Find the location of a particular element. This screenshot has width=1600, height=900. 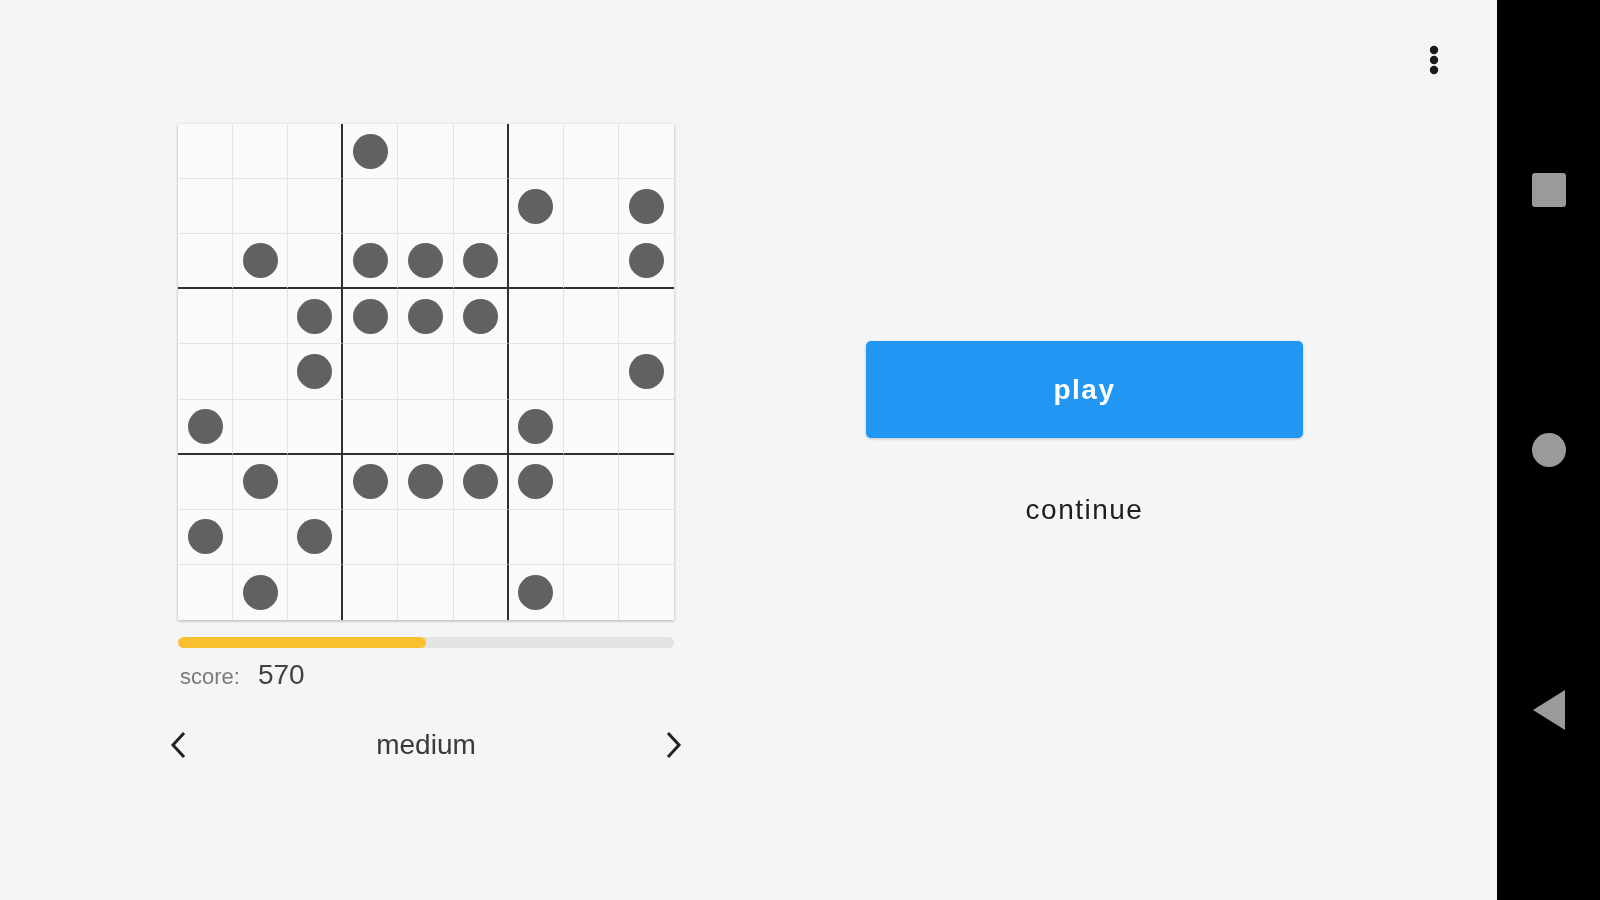

score-value: 570 is located at coordinates (281, 675).